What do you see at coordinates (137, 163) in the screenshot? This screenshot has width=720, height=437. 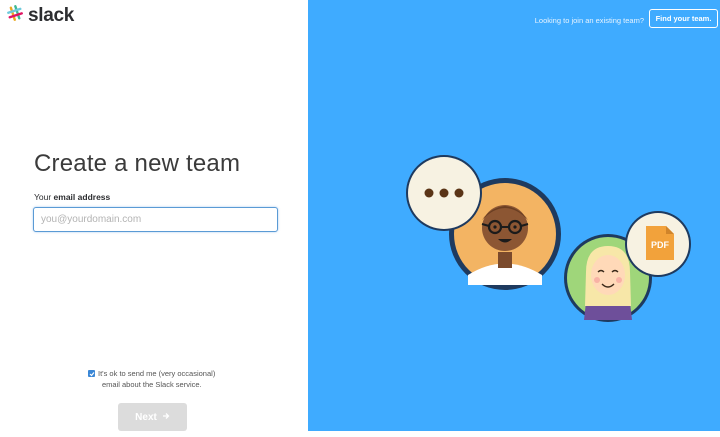 I see `page-title: Create a new team` at bounding box center [137, 163].